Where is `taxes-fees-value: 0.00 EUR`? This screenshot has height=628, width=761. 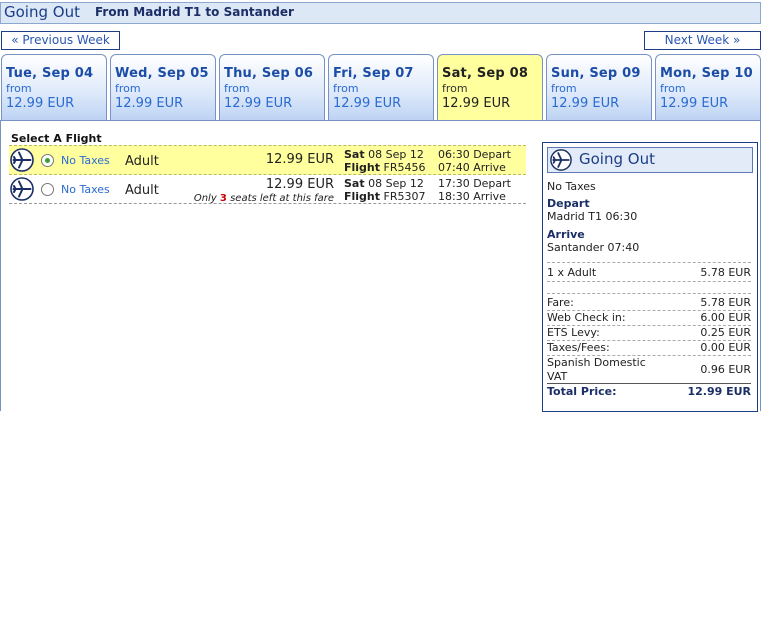 taxes-fees-value: 0.00 EUR is located at coordinates (725, 347).